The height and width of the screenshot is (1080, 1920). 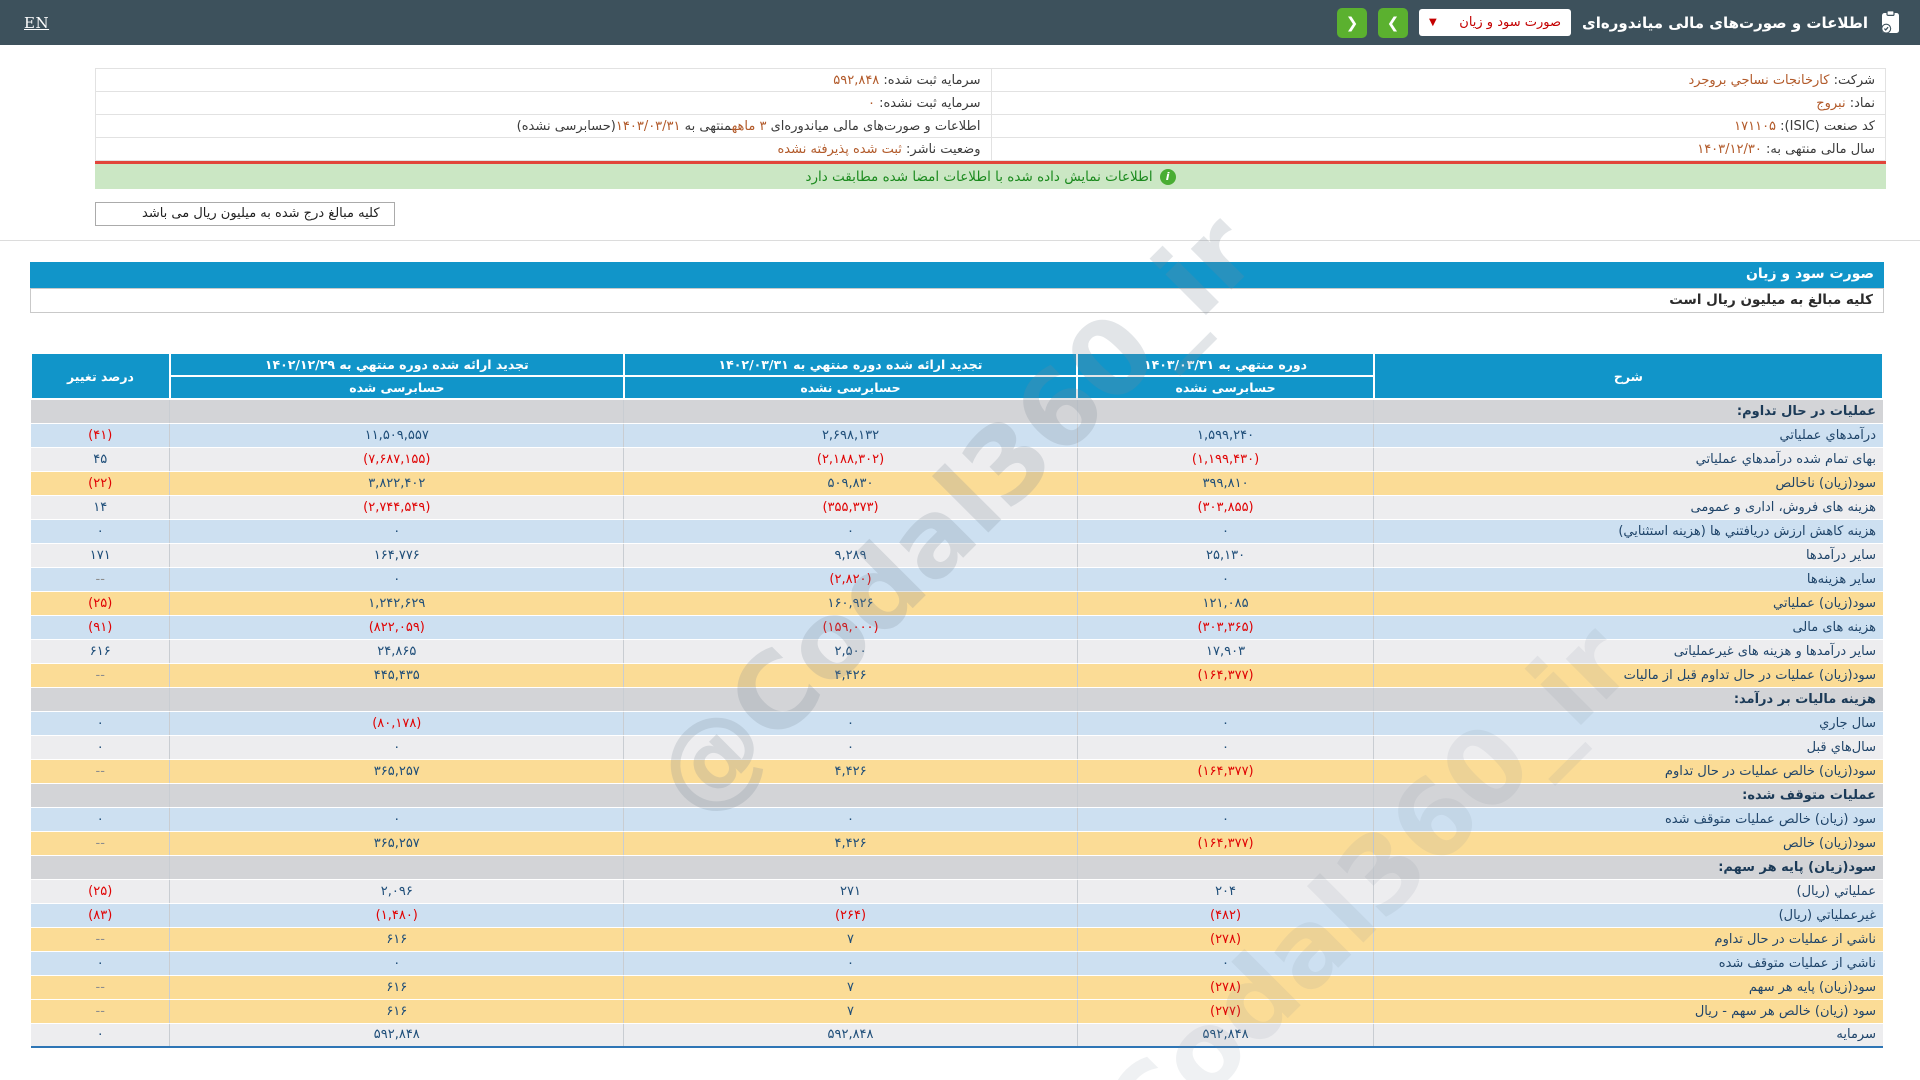 I want to click on statement-type-dropdown: صورت سود و زیان ▼, so click(x=1495, y=22).